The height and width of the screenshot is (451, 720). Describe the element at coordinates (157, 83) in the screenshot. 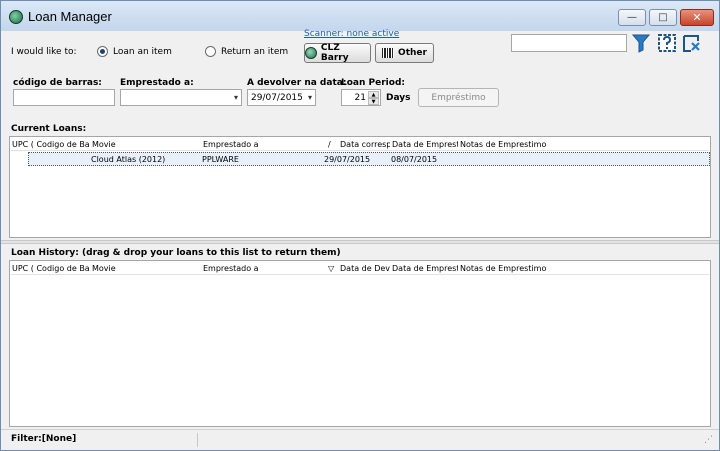

I see `loaned-to-label: Emprestado a:` at that location.